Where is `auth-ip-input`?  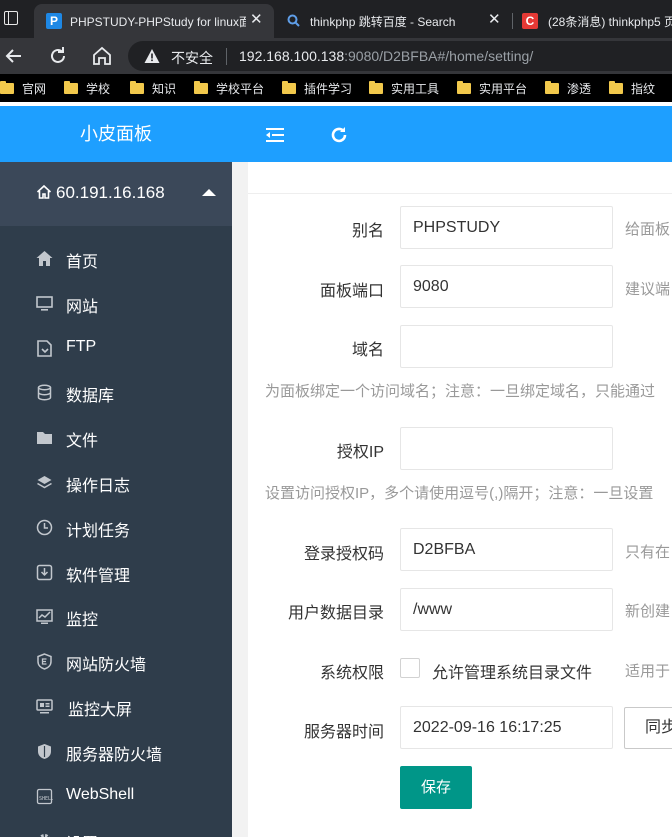
auth-ip-input is located at coordinates (506, 448).